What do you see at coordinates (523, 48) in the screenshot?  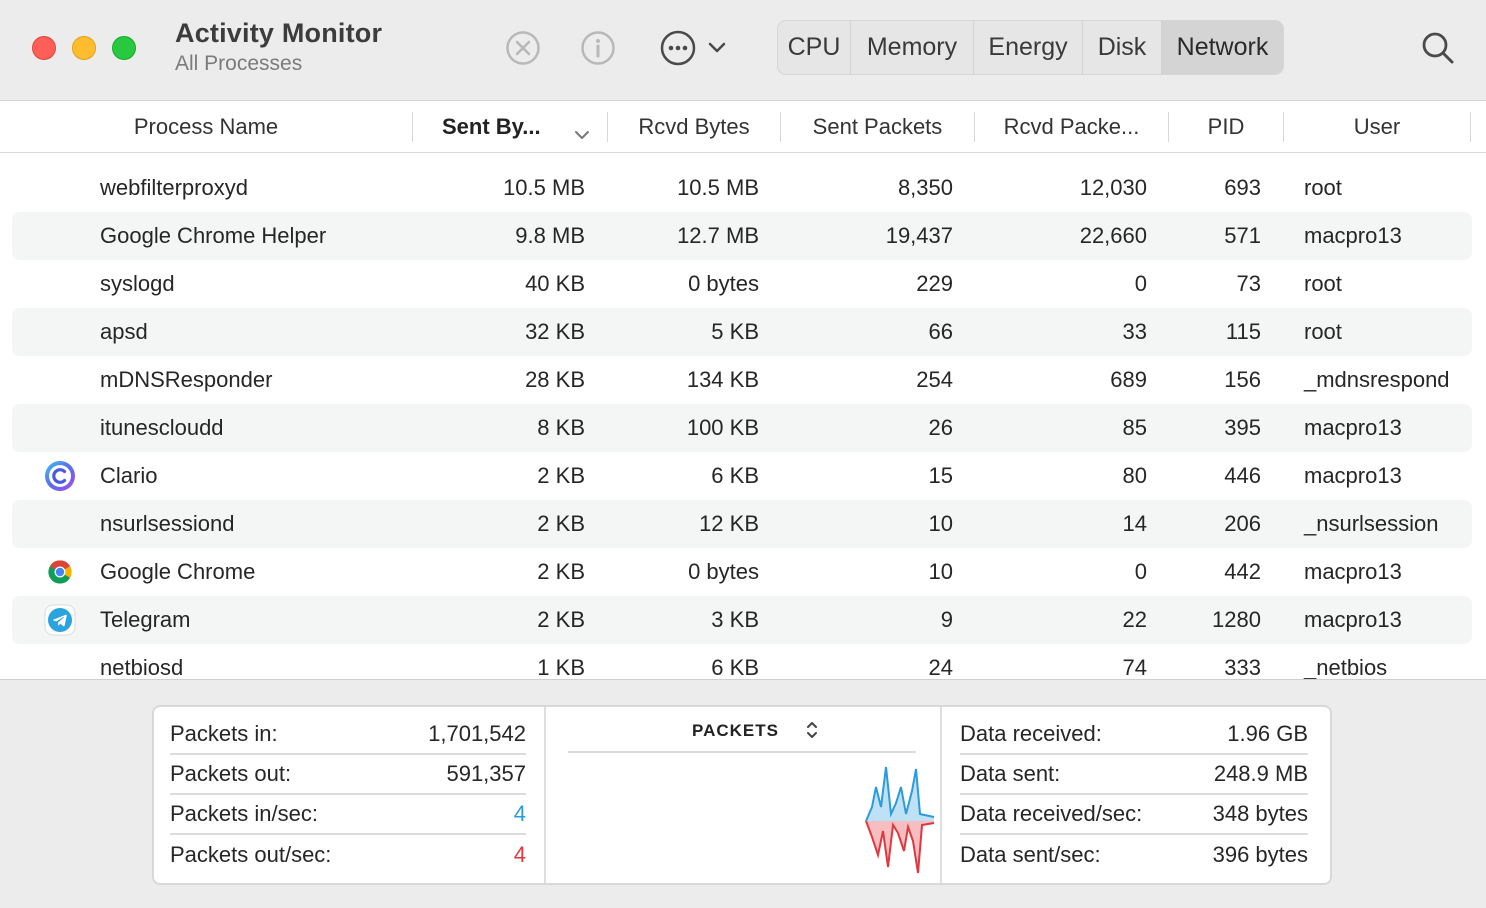 I see `stop-process-icon` at bounding box center [523, 48].